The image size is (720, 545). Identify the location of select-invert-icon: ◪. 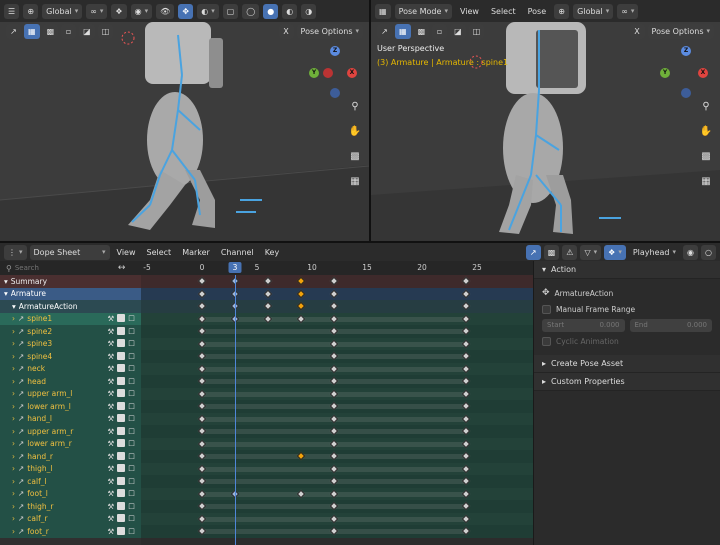
(458, 31).